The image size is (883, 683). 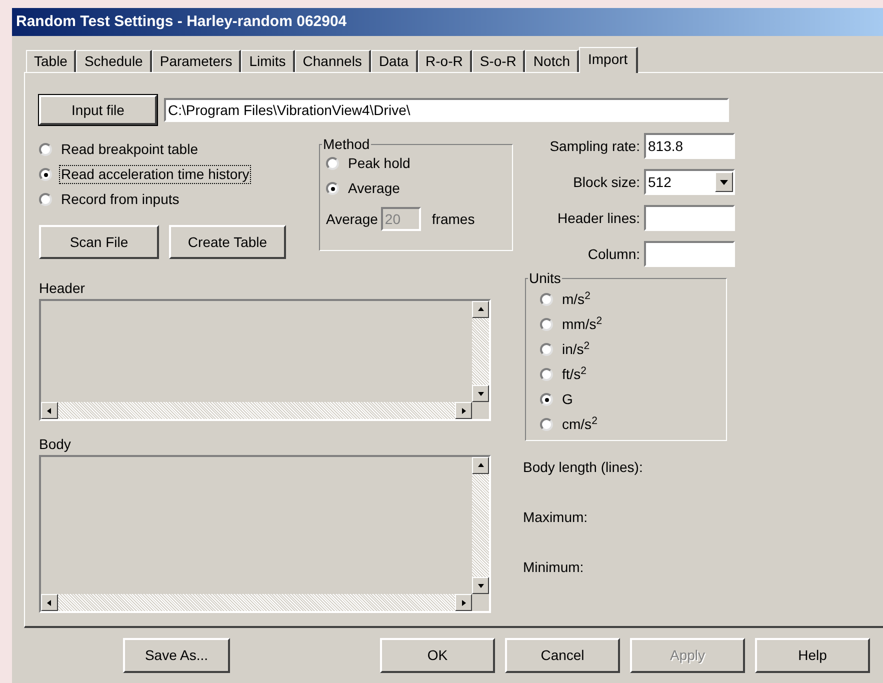 What do you see at coordinates (197, 61) in the screenshot?
I see `tab: Parameters` at bounding box center [197, 61].